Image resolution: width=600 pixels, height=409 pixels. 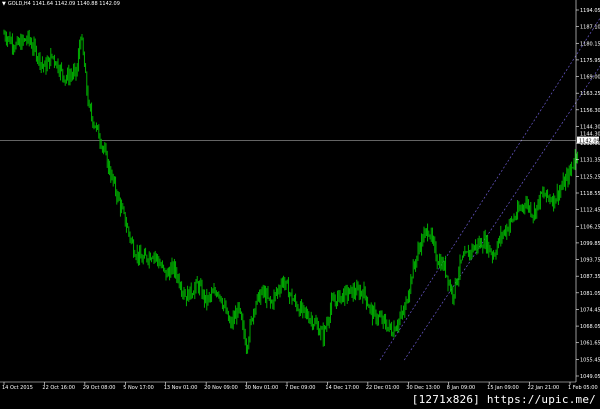 I want to click on price-tick-label: 1099.85, so click(x=590, y=244).